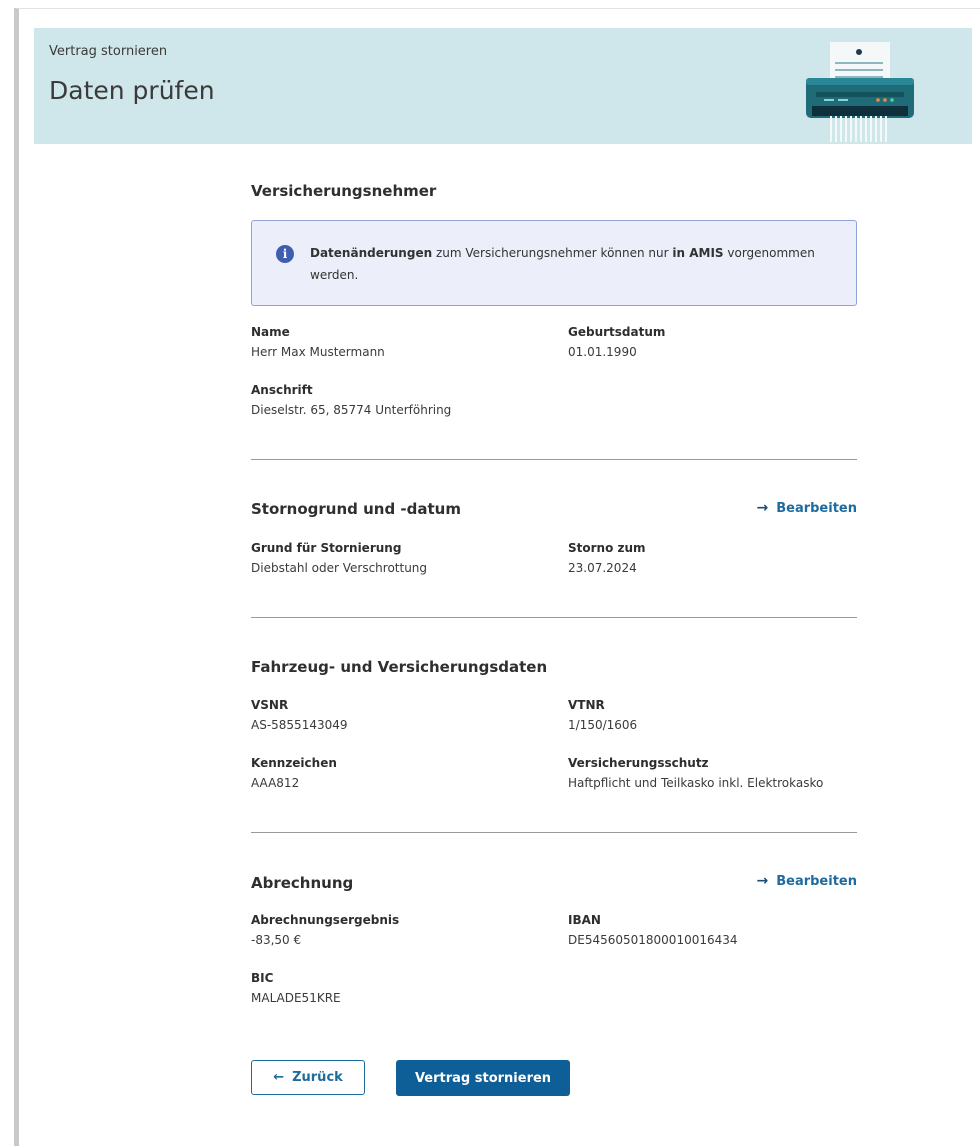 The image size is (980, 1146). What do you see at coordinates (270, 332) in the screenshot?
I see `field-label: Name` at bounding box center [270, 332].